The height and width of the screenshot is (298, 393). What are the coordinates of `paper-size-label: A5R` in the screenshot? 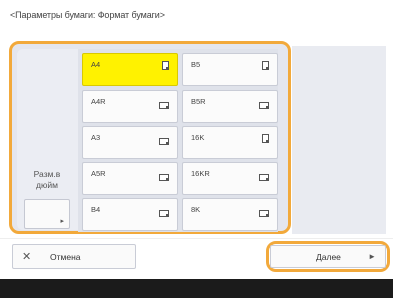 It's located at (98, 173).